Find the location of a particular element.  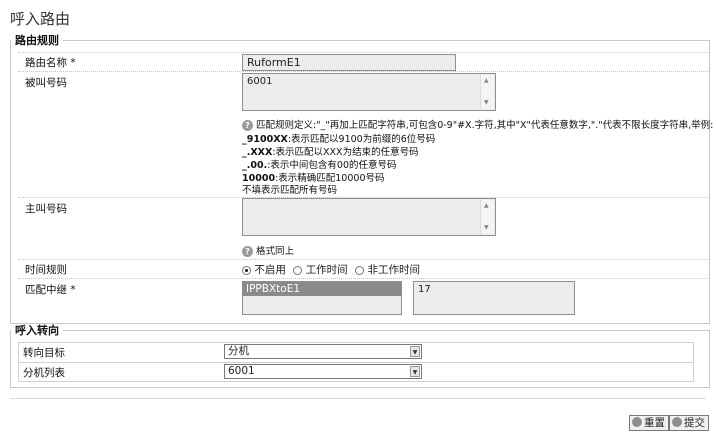

time-rule-option-off-hours: 非工作时间 is located at coordinates (387, 269).